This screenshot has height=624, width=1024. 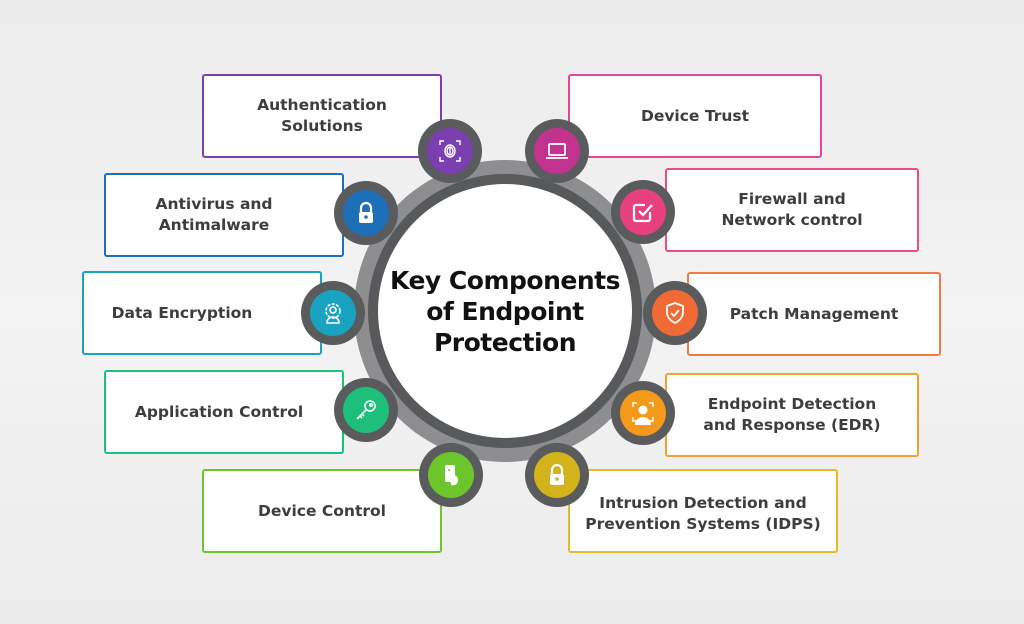 I want to click on component-box-patch-management: Patch Management, so click(x=814, y=314).